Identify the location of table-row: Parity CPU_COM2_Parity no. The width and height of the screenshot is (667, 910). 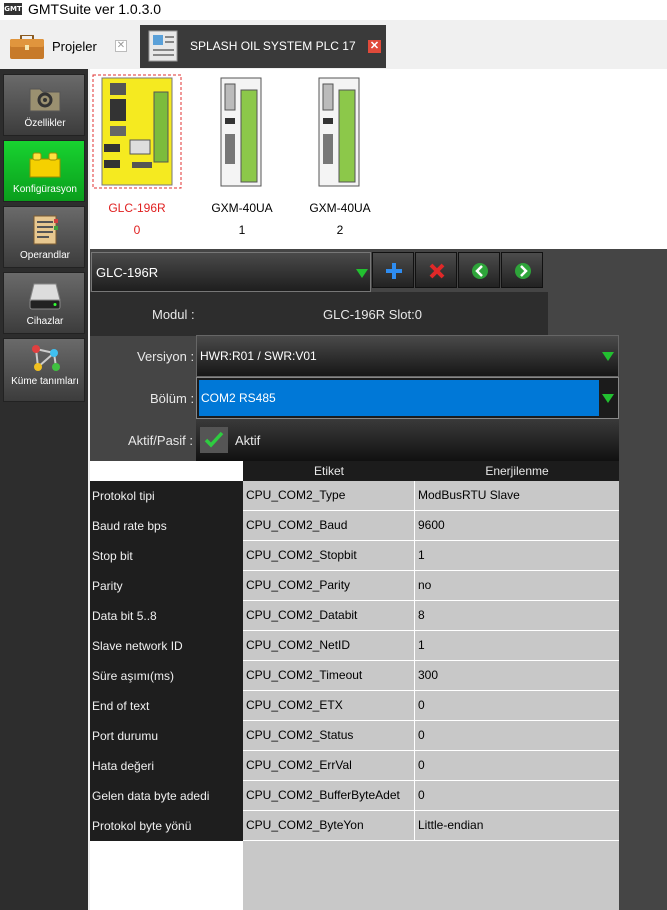
(354, 586).